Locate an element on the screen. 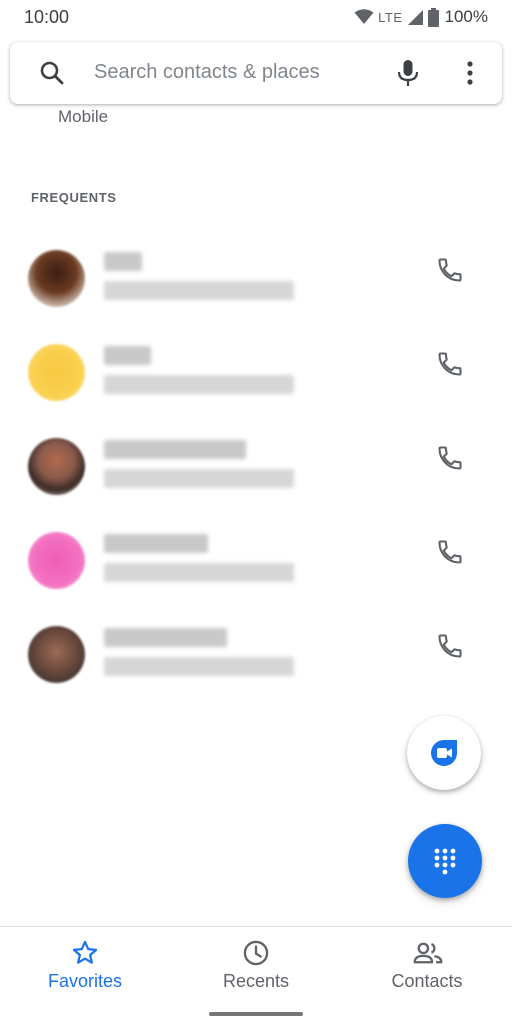  tab-favorites-label: Favorites is located at coordinates (85, 981).